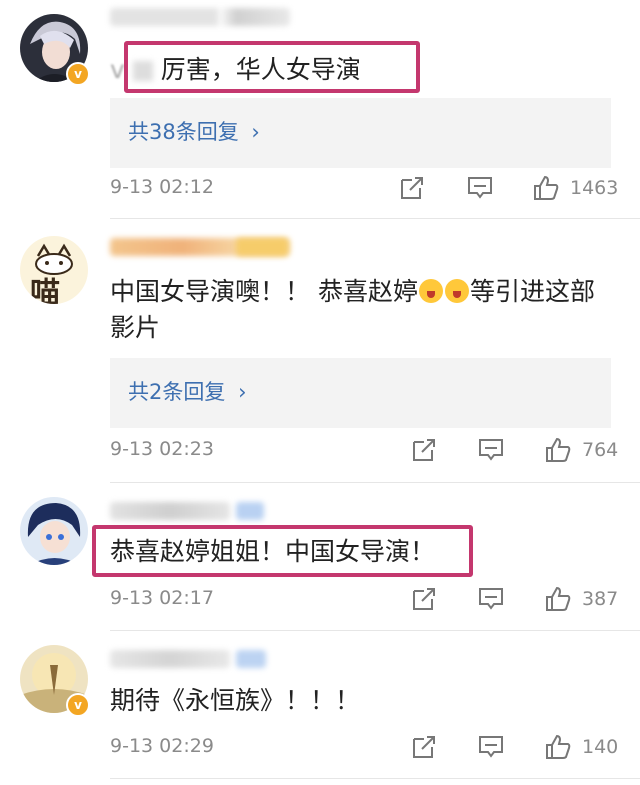  Describe the element at coordinates (360, 133) in the screenshot. I see `reply-summary: 共38条回复 ›` at that location.